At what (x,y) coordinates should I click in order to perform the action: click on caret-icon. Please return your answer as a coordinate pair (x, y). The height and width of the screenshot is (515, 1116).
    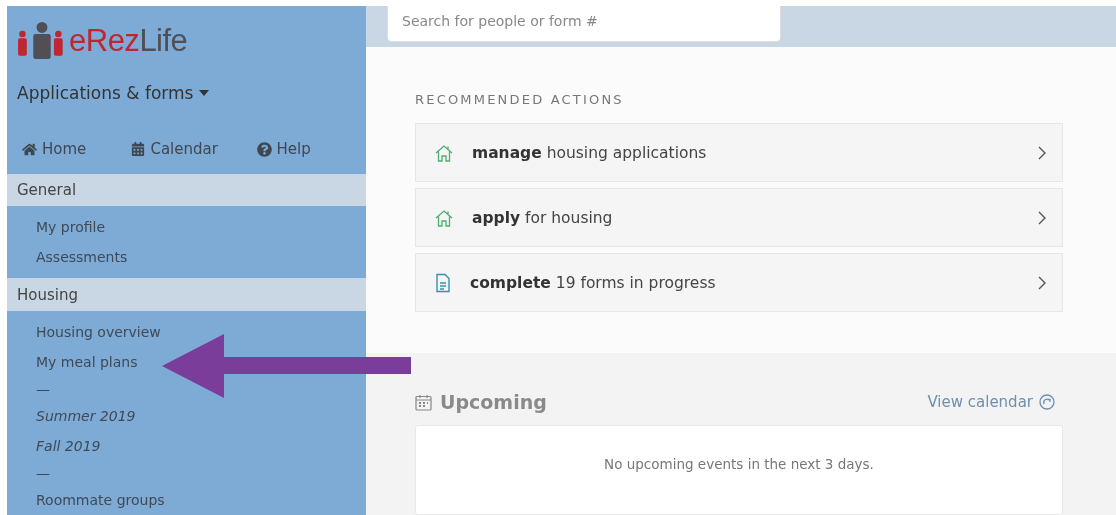
    Looking at the image, I should click on (204, 93).